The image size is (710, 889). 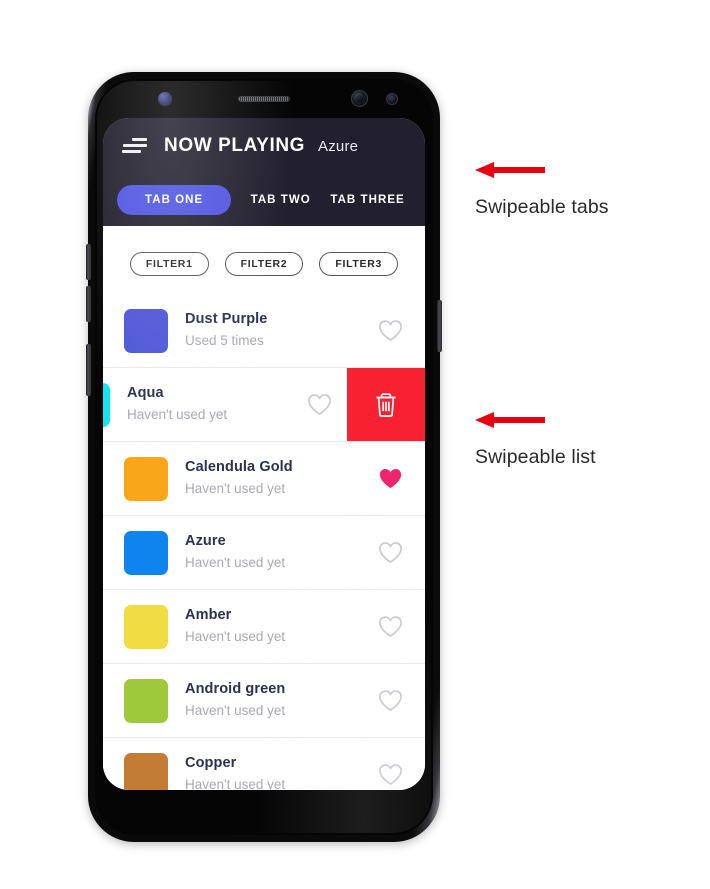 What do you see at coordinates (235, 145) in the screenshot?
I see `page-title: NOW PLAYING` at bounding box center [235, 145].